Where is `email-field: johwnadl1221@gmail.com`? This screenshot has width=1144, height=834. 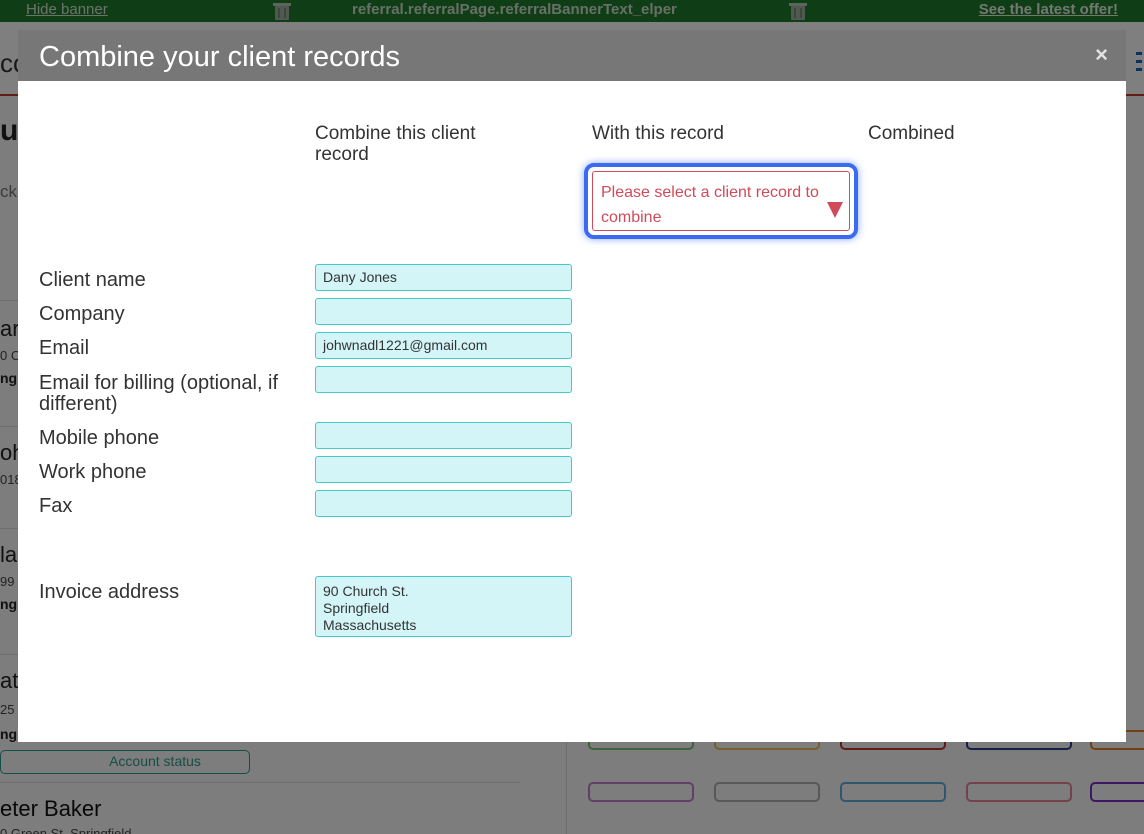 email-field: johwnadl1221@gmail.com is located at coordinates (443, 345).